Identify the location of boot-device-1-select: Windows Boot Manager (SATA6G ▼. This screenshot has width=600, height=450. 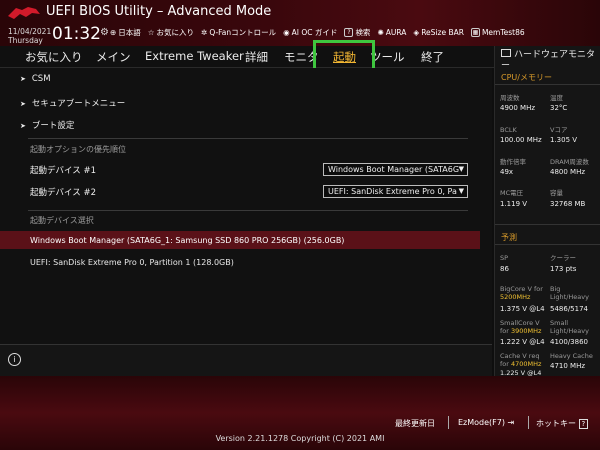
(395, 169).